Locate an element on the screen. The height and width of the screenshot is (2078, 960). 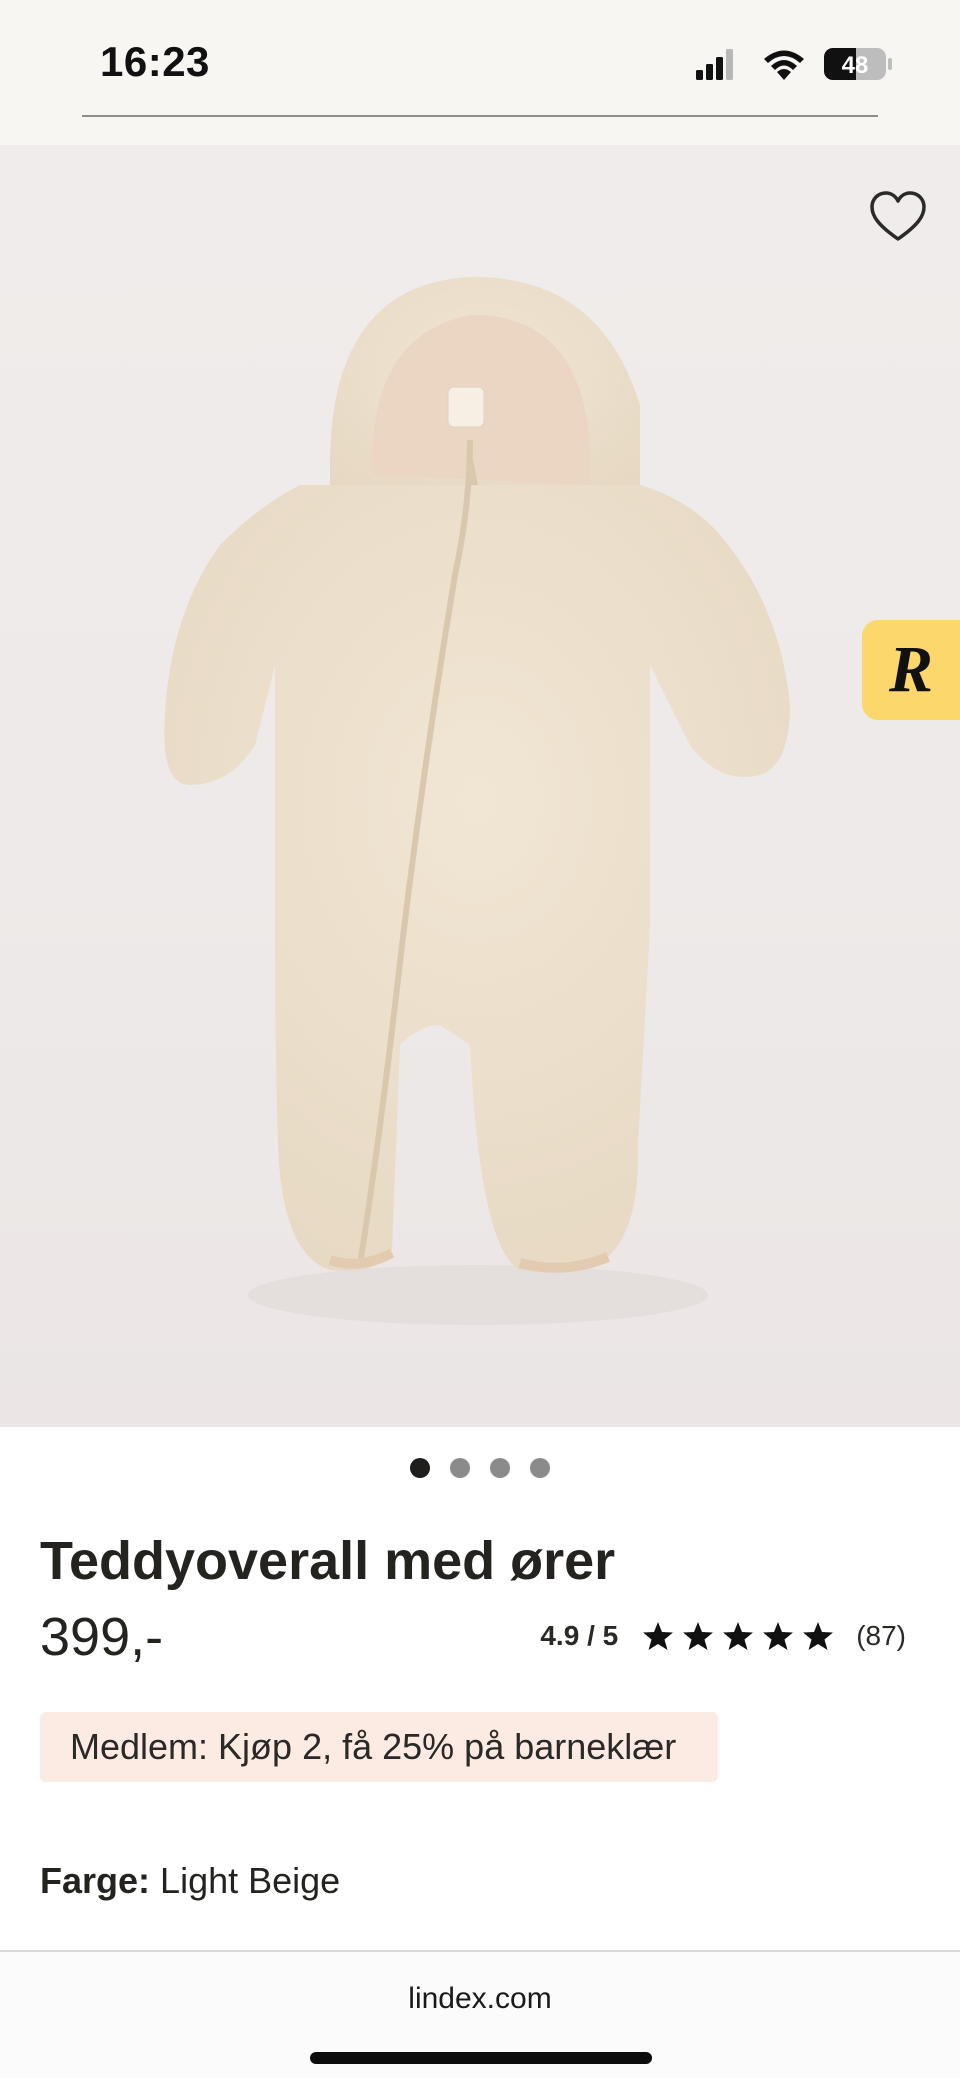
status-icons: 48 is located at coordinates (794, 64).